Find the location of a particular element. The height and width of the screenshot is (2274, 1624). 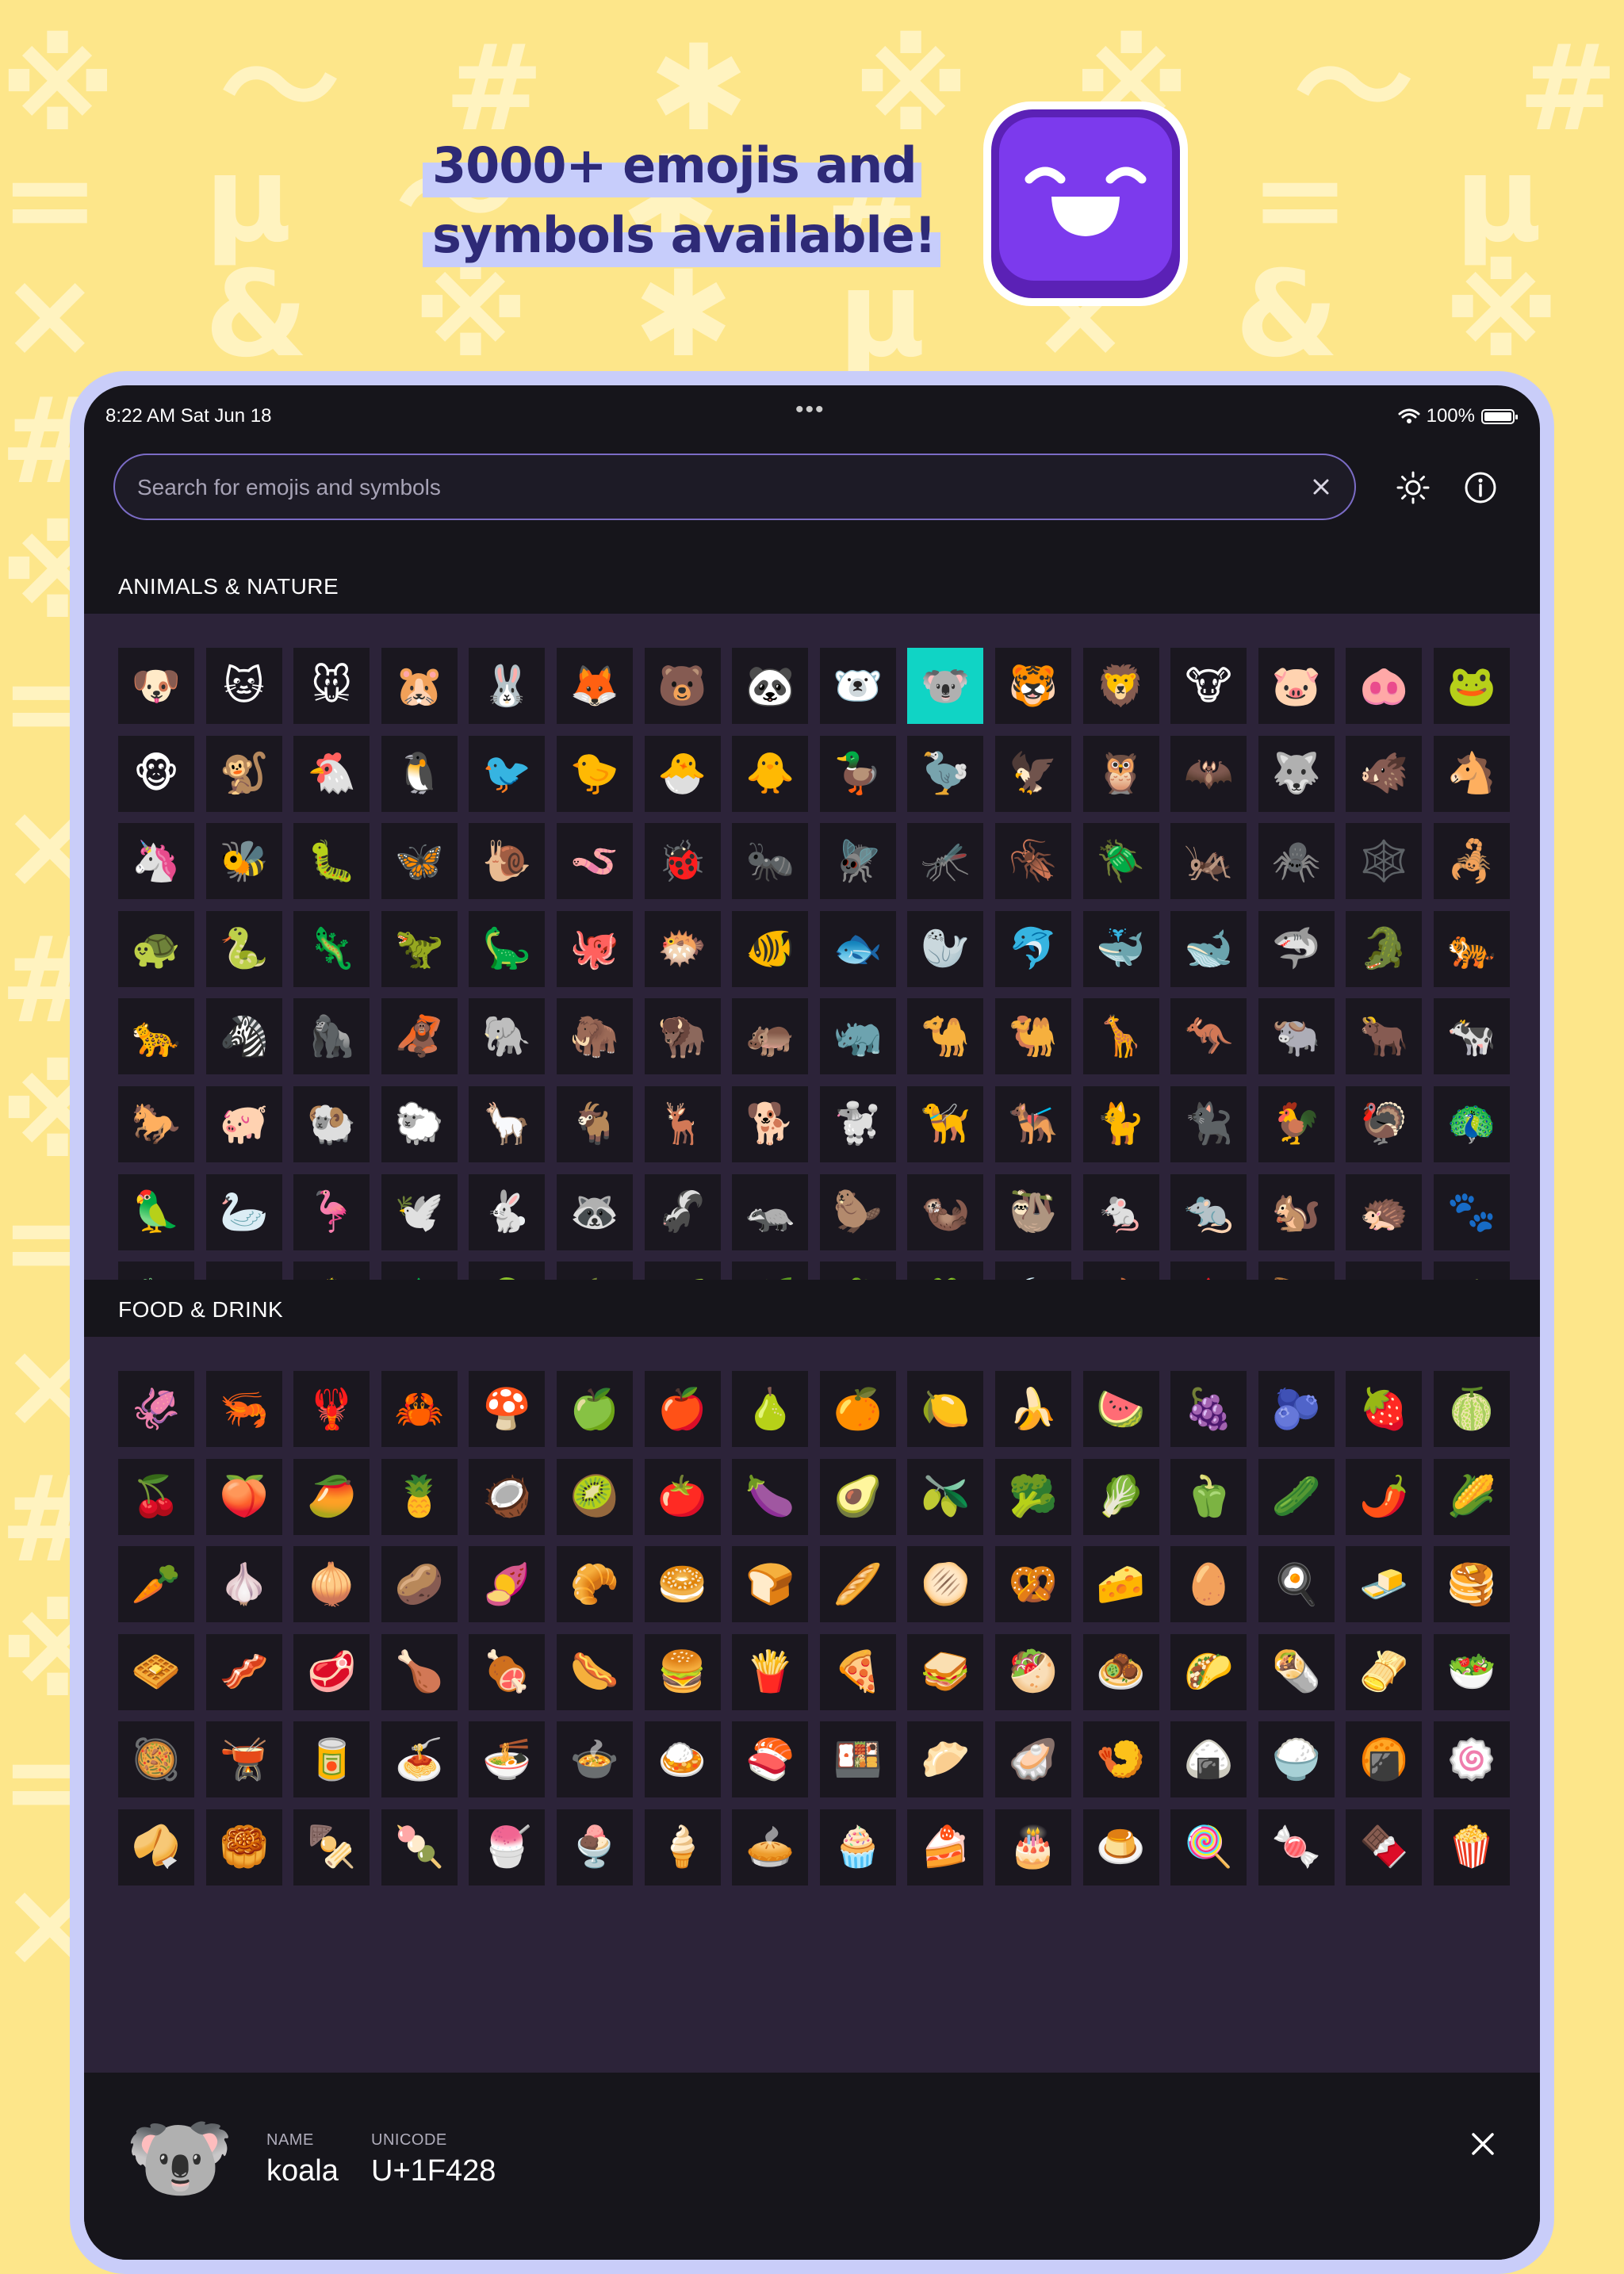

emoji-cell: 🍢 is located at coordinates (331, 1847).